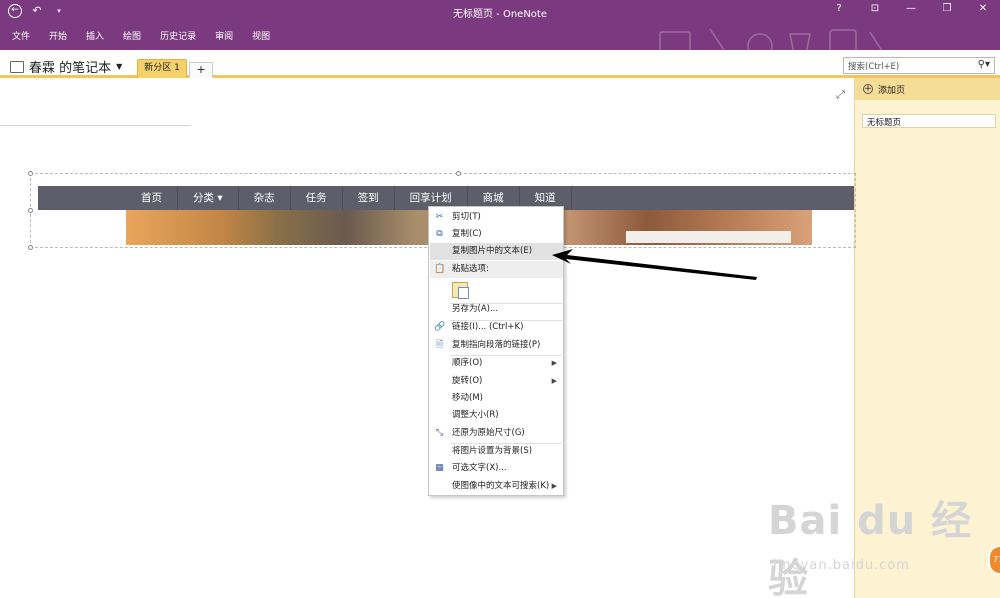 Image resolution: width=1000 pixels, height=598 pixels. What do you see at coordinates (500, 64) in the screenshot?
I see `notebook-bar: 春霖 的笔记本 ▼ 新分区 1 + 搜索(Ctrl+E) ⚲▾` at bounding box center [500, 64].